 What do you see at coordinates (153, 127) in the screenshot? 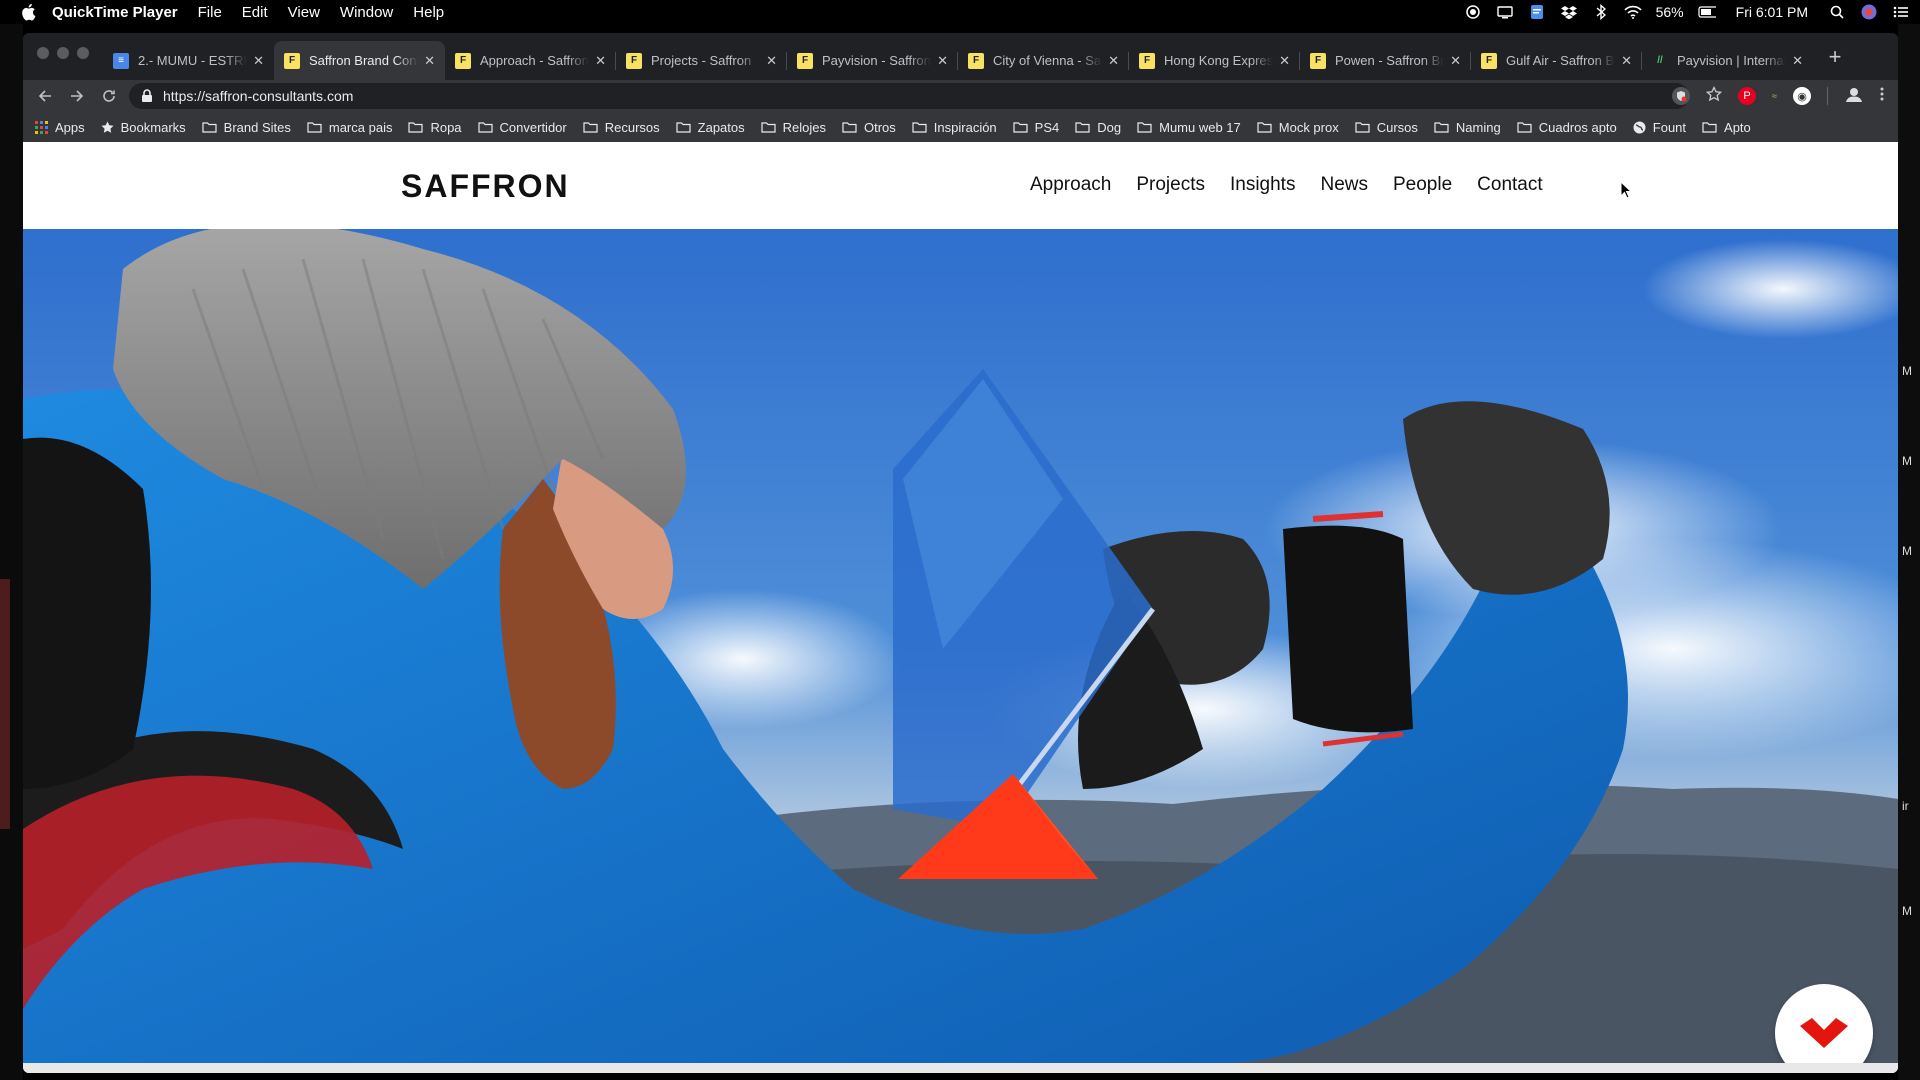
I see `bookmark-label: Bookmarks` at bounding box center [153, 127].